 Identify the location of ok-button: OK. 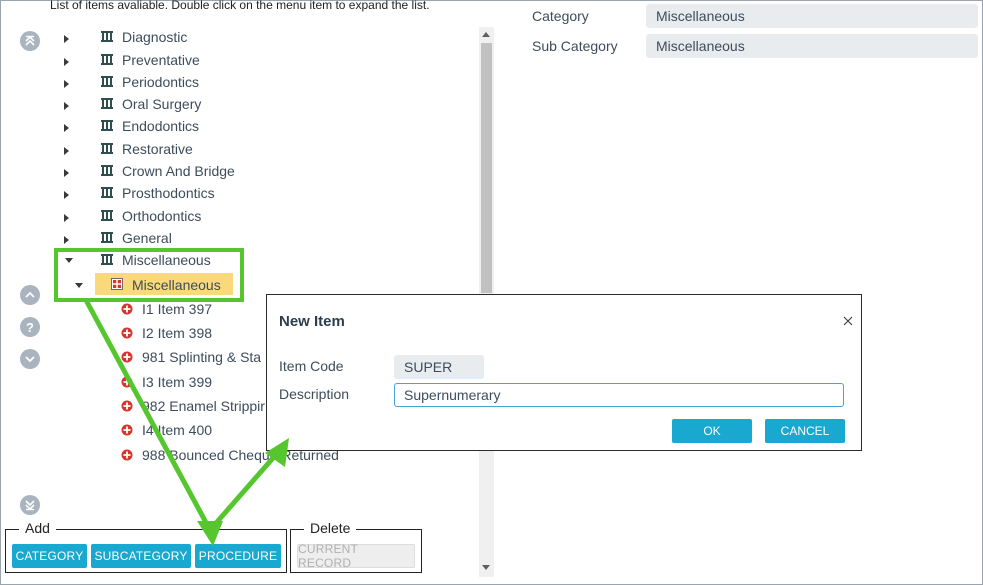
(712, 431).